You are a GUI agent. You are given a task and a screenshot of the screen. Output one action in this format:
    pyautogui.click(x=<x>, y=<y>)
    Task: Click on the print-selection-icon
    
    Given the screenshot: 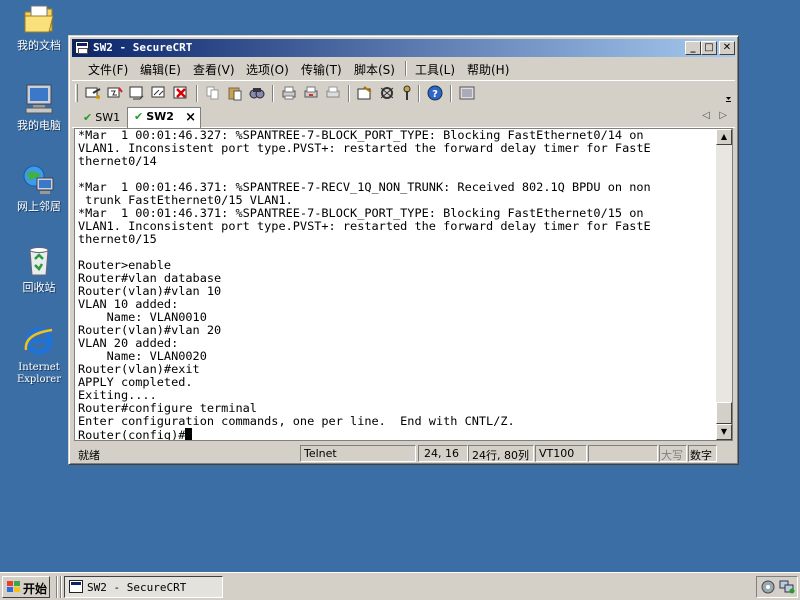 What is the action you would take?
    pyautogui.click(x=311, y=93)
    